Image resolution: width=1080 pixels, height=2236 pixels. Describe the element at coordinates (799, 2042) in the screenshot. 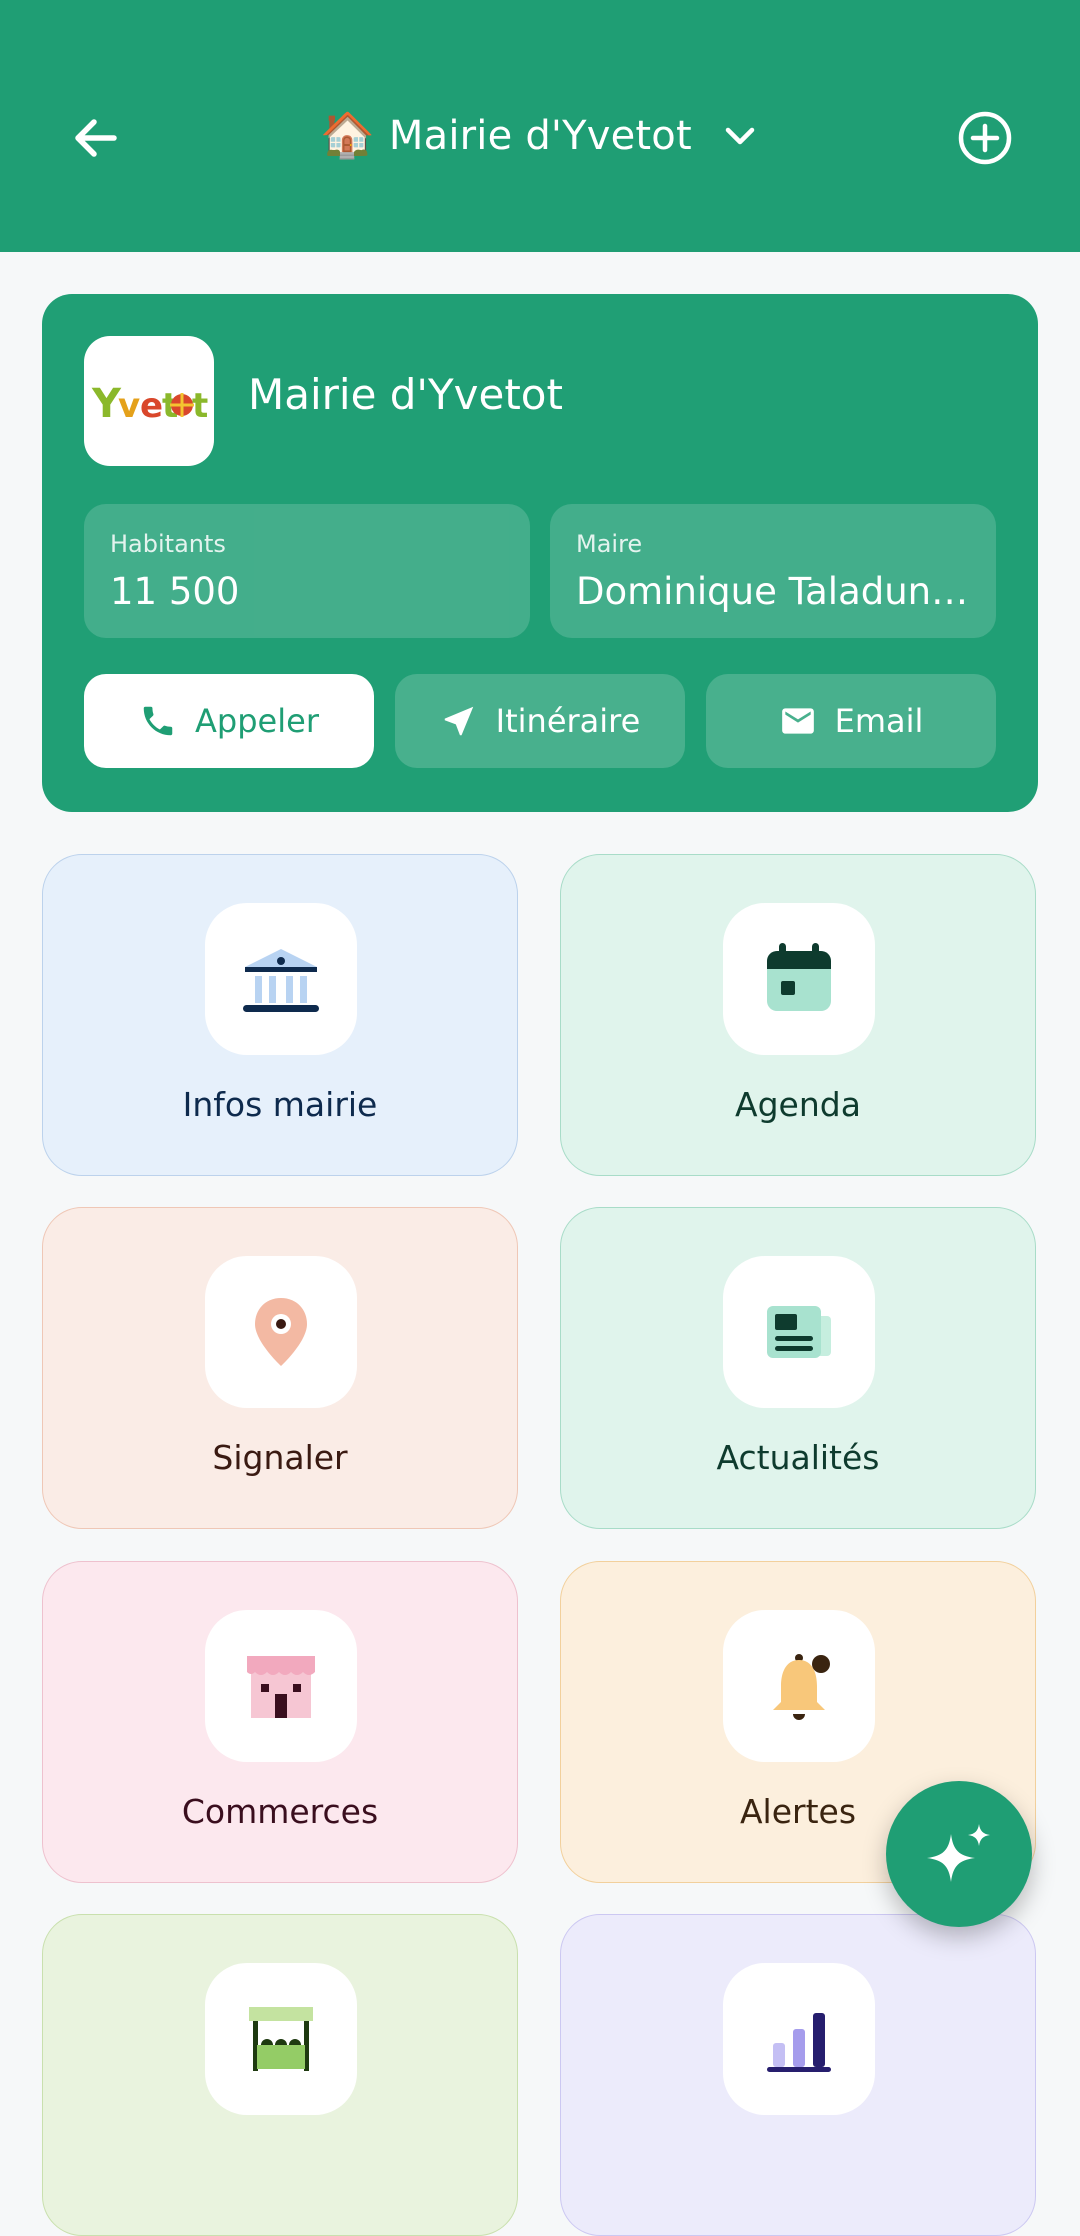

I see `bar-chart-icon` at that location.